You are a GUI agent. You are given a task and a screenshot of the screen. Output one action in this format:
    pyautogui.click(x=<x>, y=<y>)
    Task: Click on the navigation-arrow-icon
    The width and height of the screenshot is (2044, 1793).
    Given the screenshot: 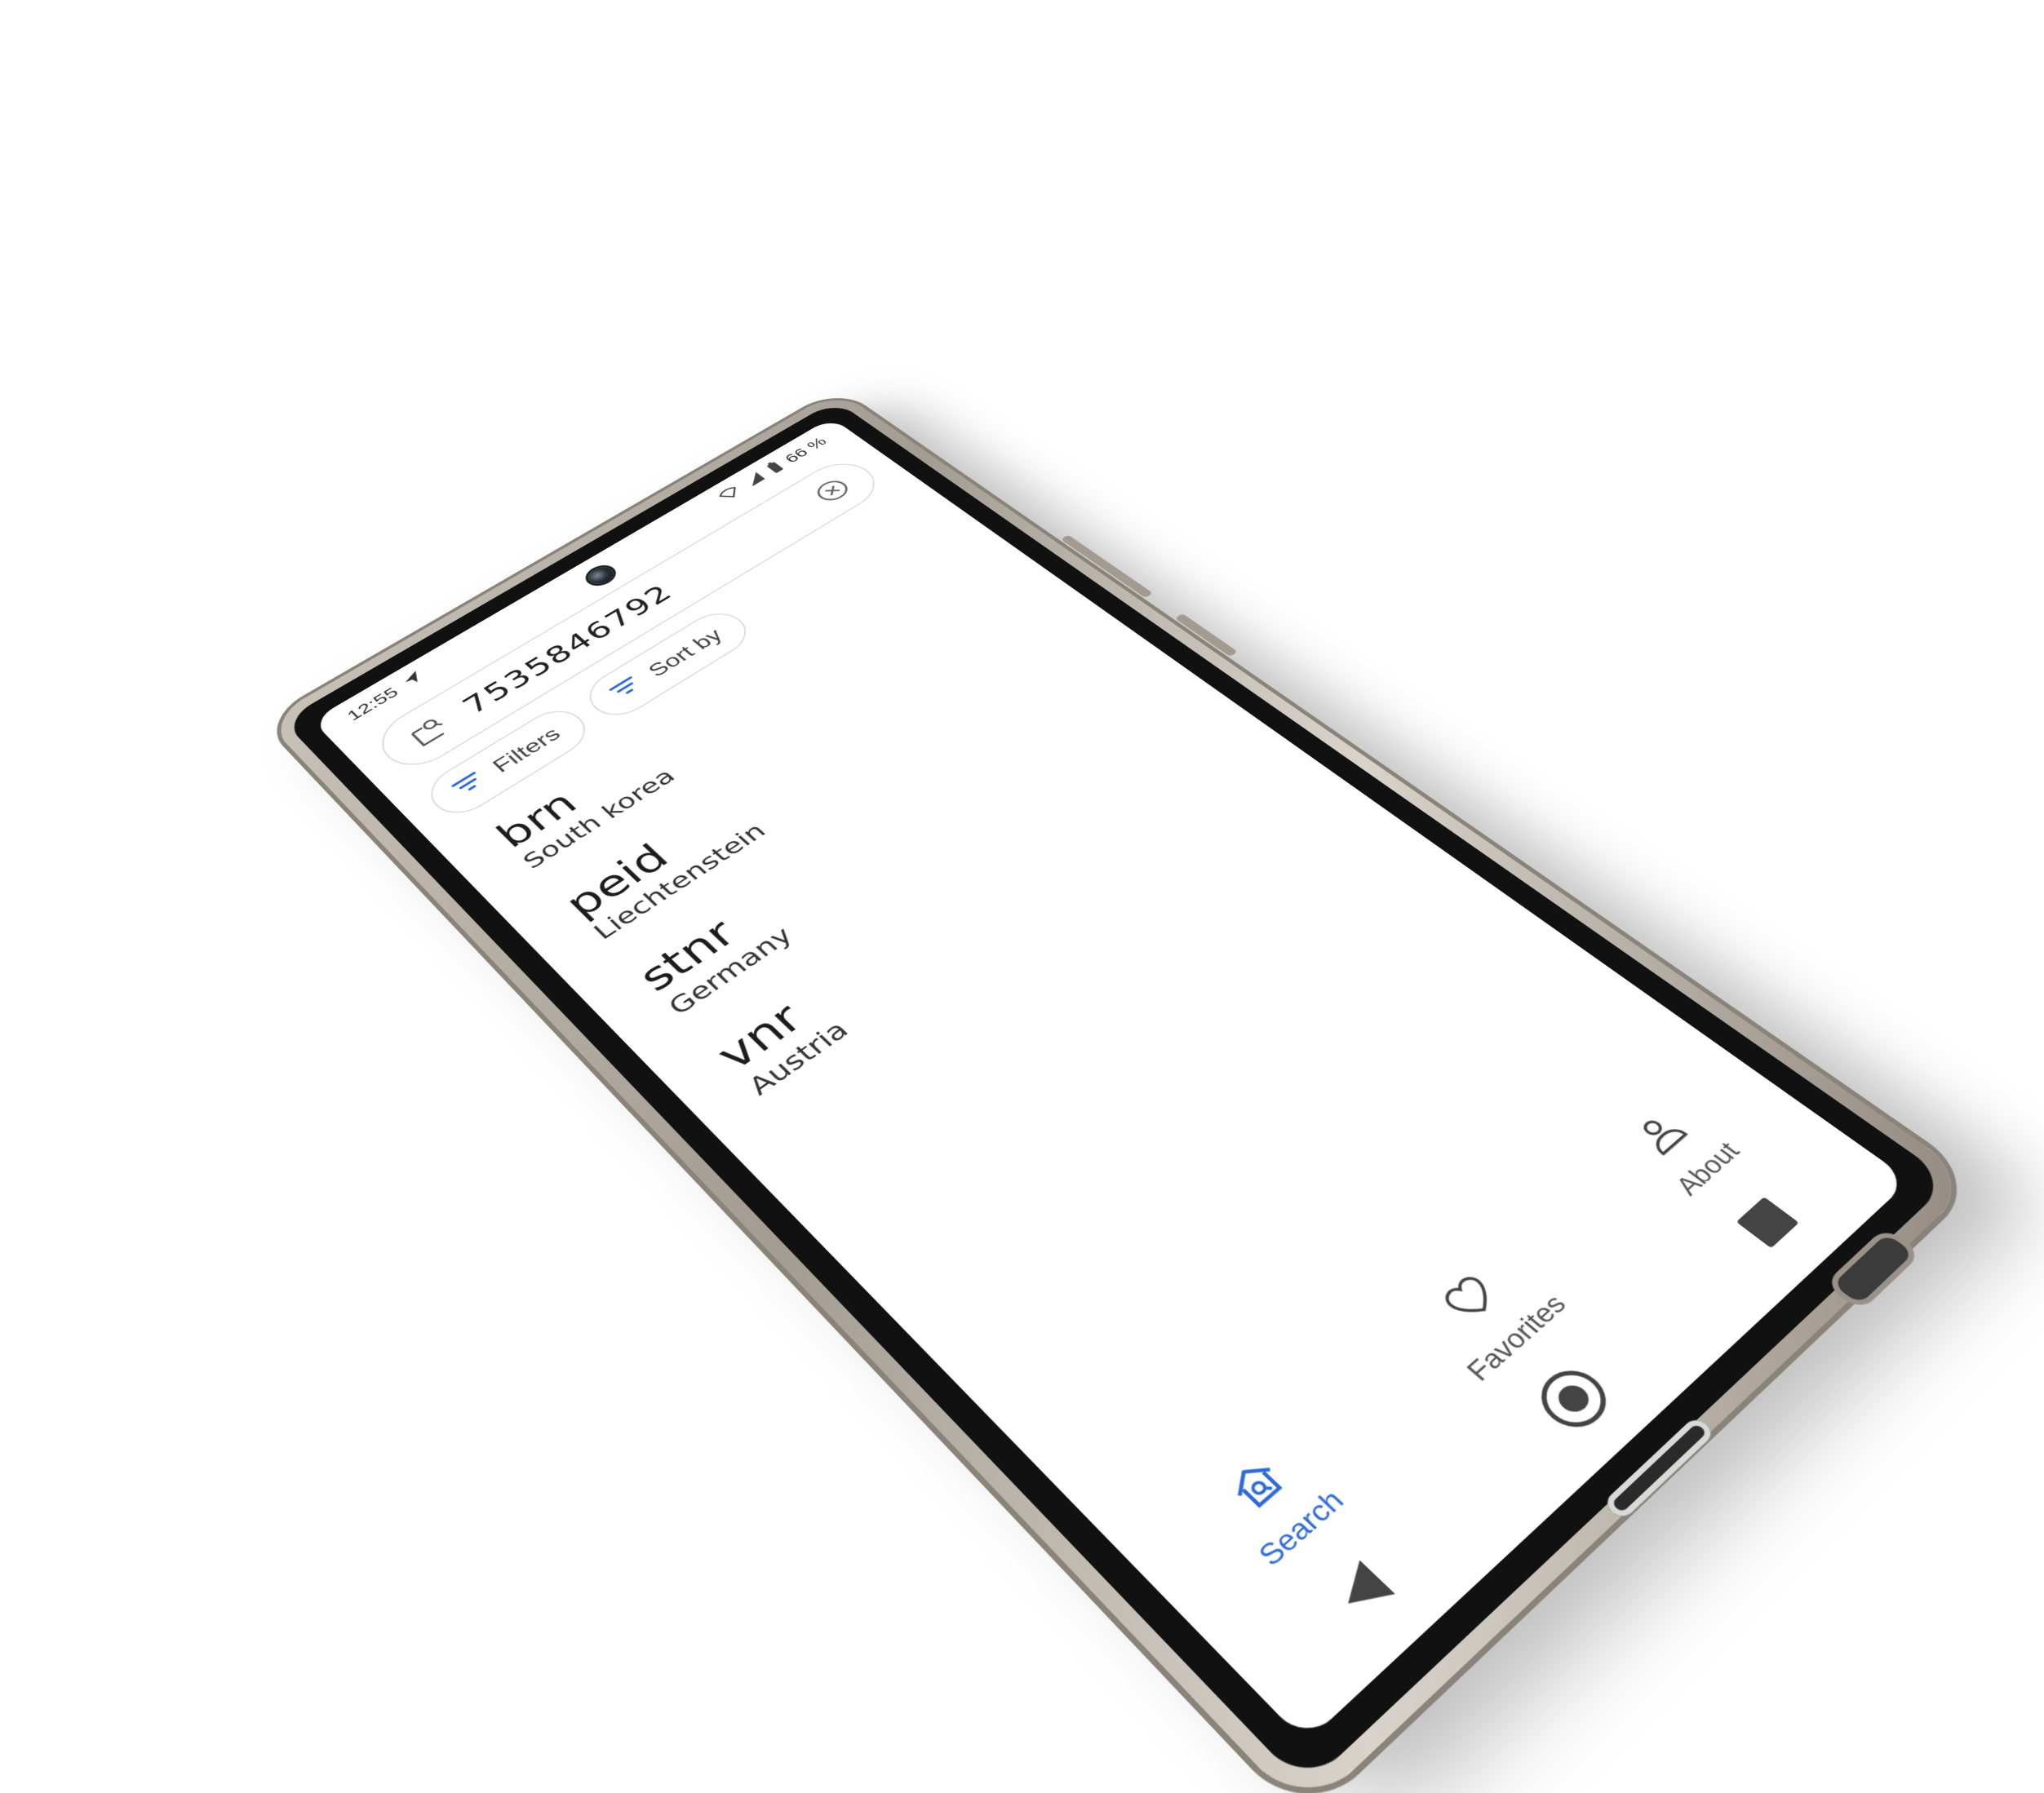 What is the action you would take?
    pyautogui.click(x=414, y=680)
    